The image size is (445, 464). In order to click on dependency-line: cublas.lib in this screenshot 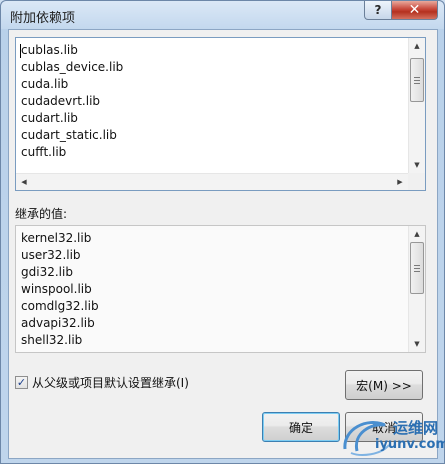, I will do `click(72, 50)`.